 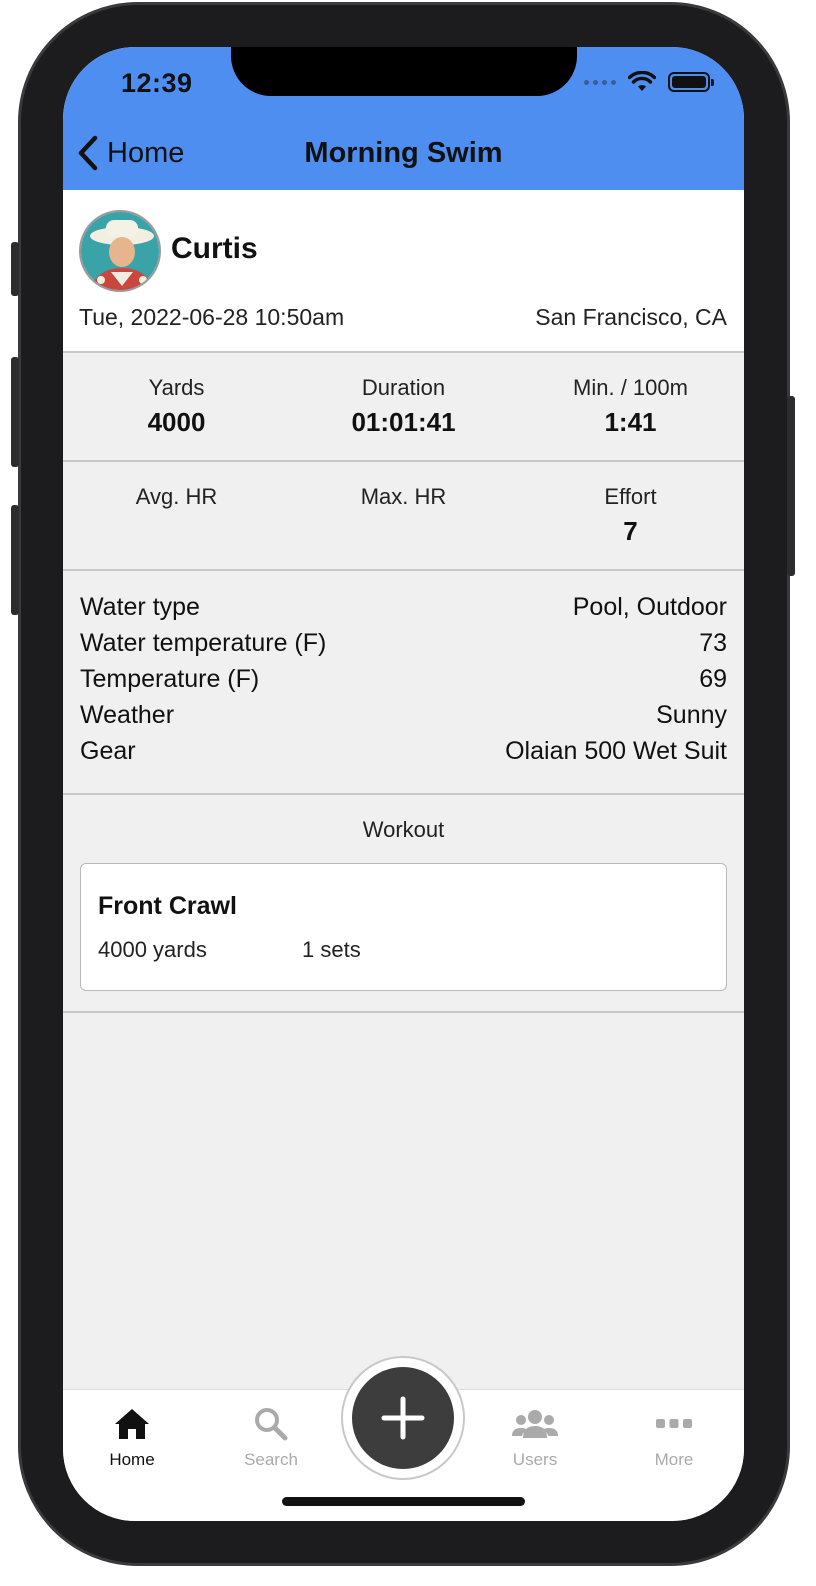 I want to click on stat-label: Avg. HR, so click(x=176, y=496).